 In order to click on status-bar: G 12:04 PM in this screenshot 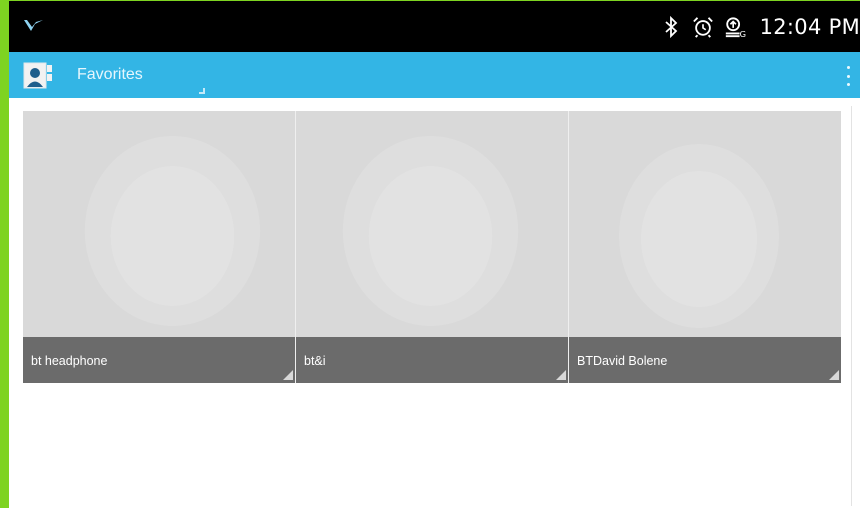, I will do `click(434, 26)`.